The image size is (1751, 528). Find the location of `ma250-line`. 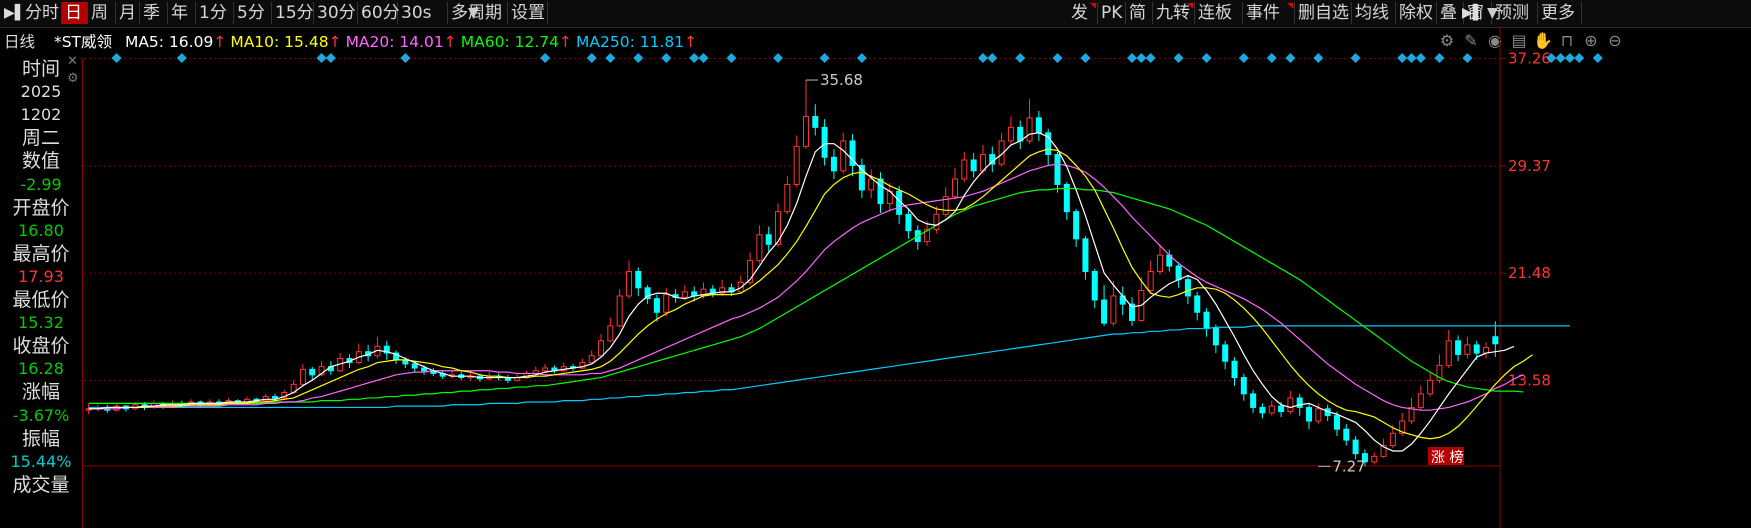

ma250-line is located at coordinates (829, 367).